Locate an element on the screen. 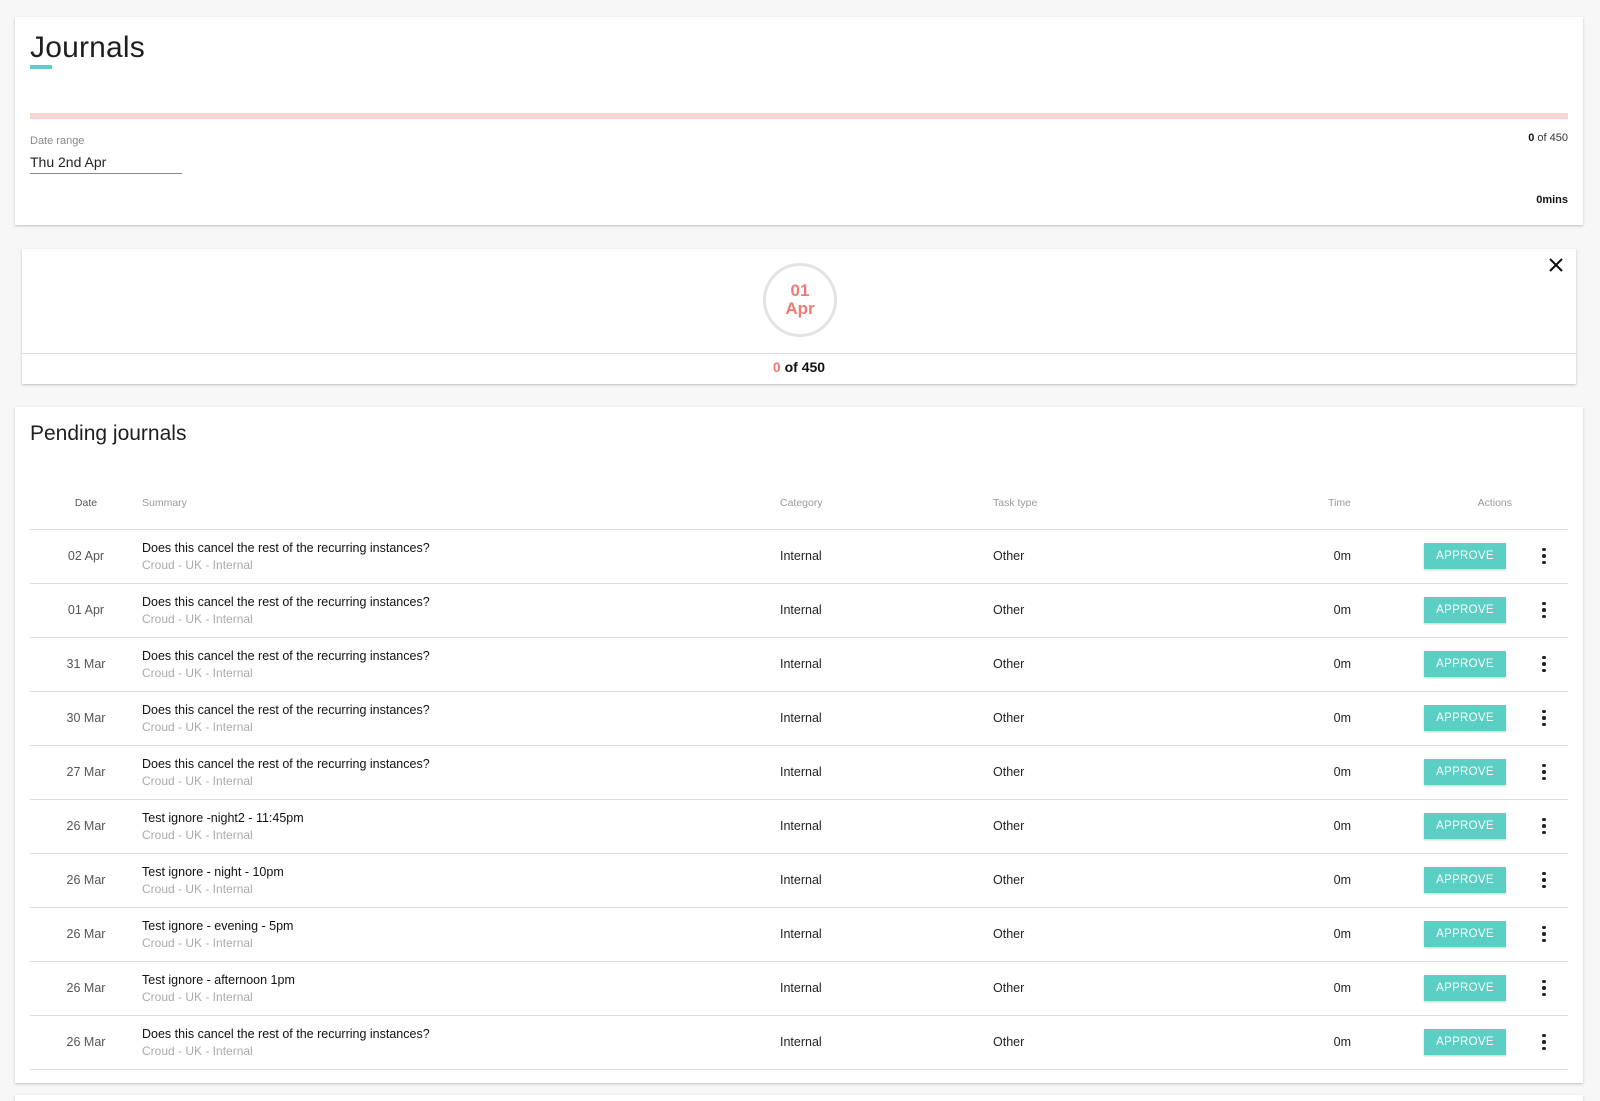 The image size is (1600, 1101). journals-progress-bar is located at coordinates (799, 116).